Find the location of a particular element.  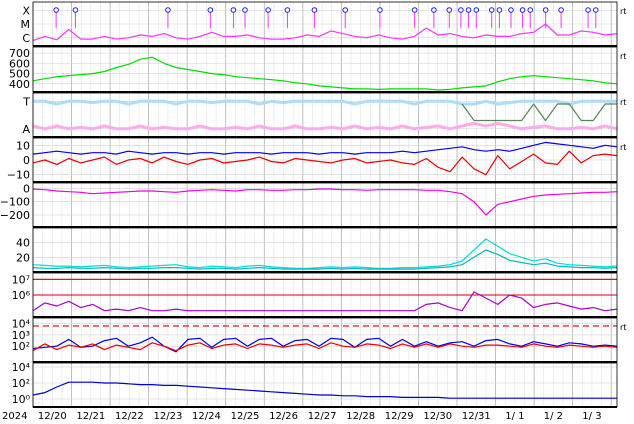

x-tick-label: 12/23 is located at coordinates (168, 416).